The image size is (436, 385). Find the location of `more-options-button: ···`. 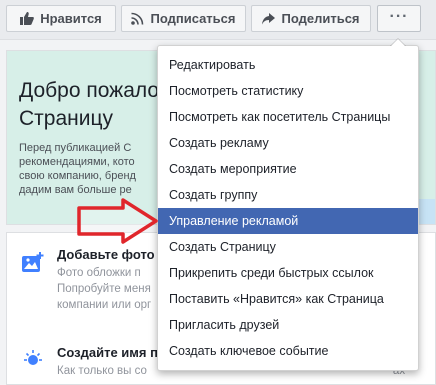

more-options-button: ··· is located at coordinates (399, 18).